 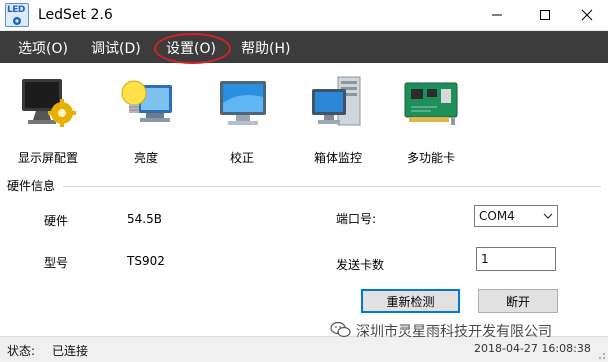 What do you see at coordinates (360, 265) in the screenshot?
I see `send-card-label: 发送卡数` at bounding box center [360, 265].